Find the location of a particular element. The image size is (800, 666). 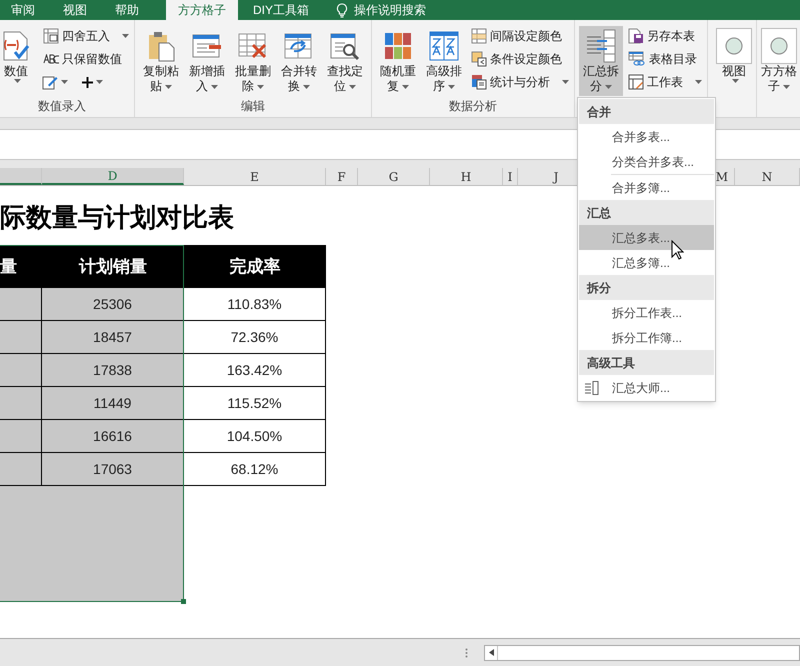

menu-section-heading: 汇总 is located at coordinates (646, 212).